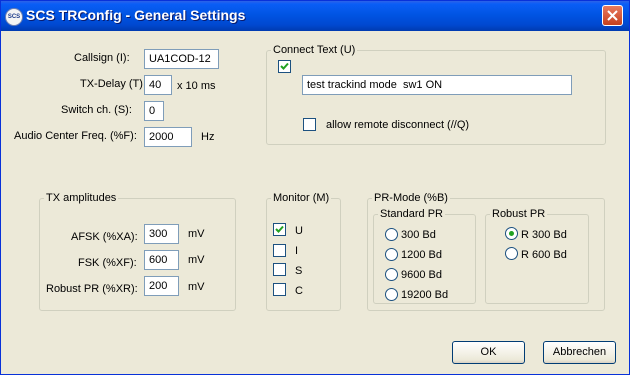 The height and width of the screenshot is (375, 630). I want to click on audio-center-input, so click(168, 137).